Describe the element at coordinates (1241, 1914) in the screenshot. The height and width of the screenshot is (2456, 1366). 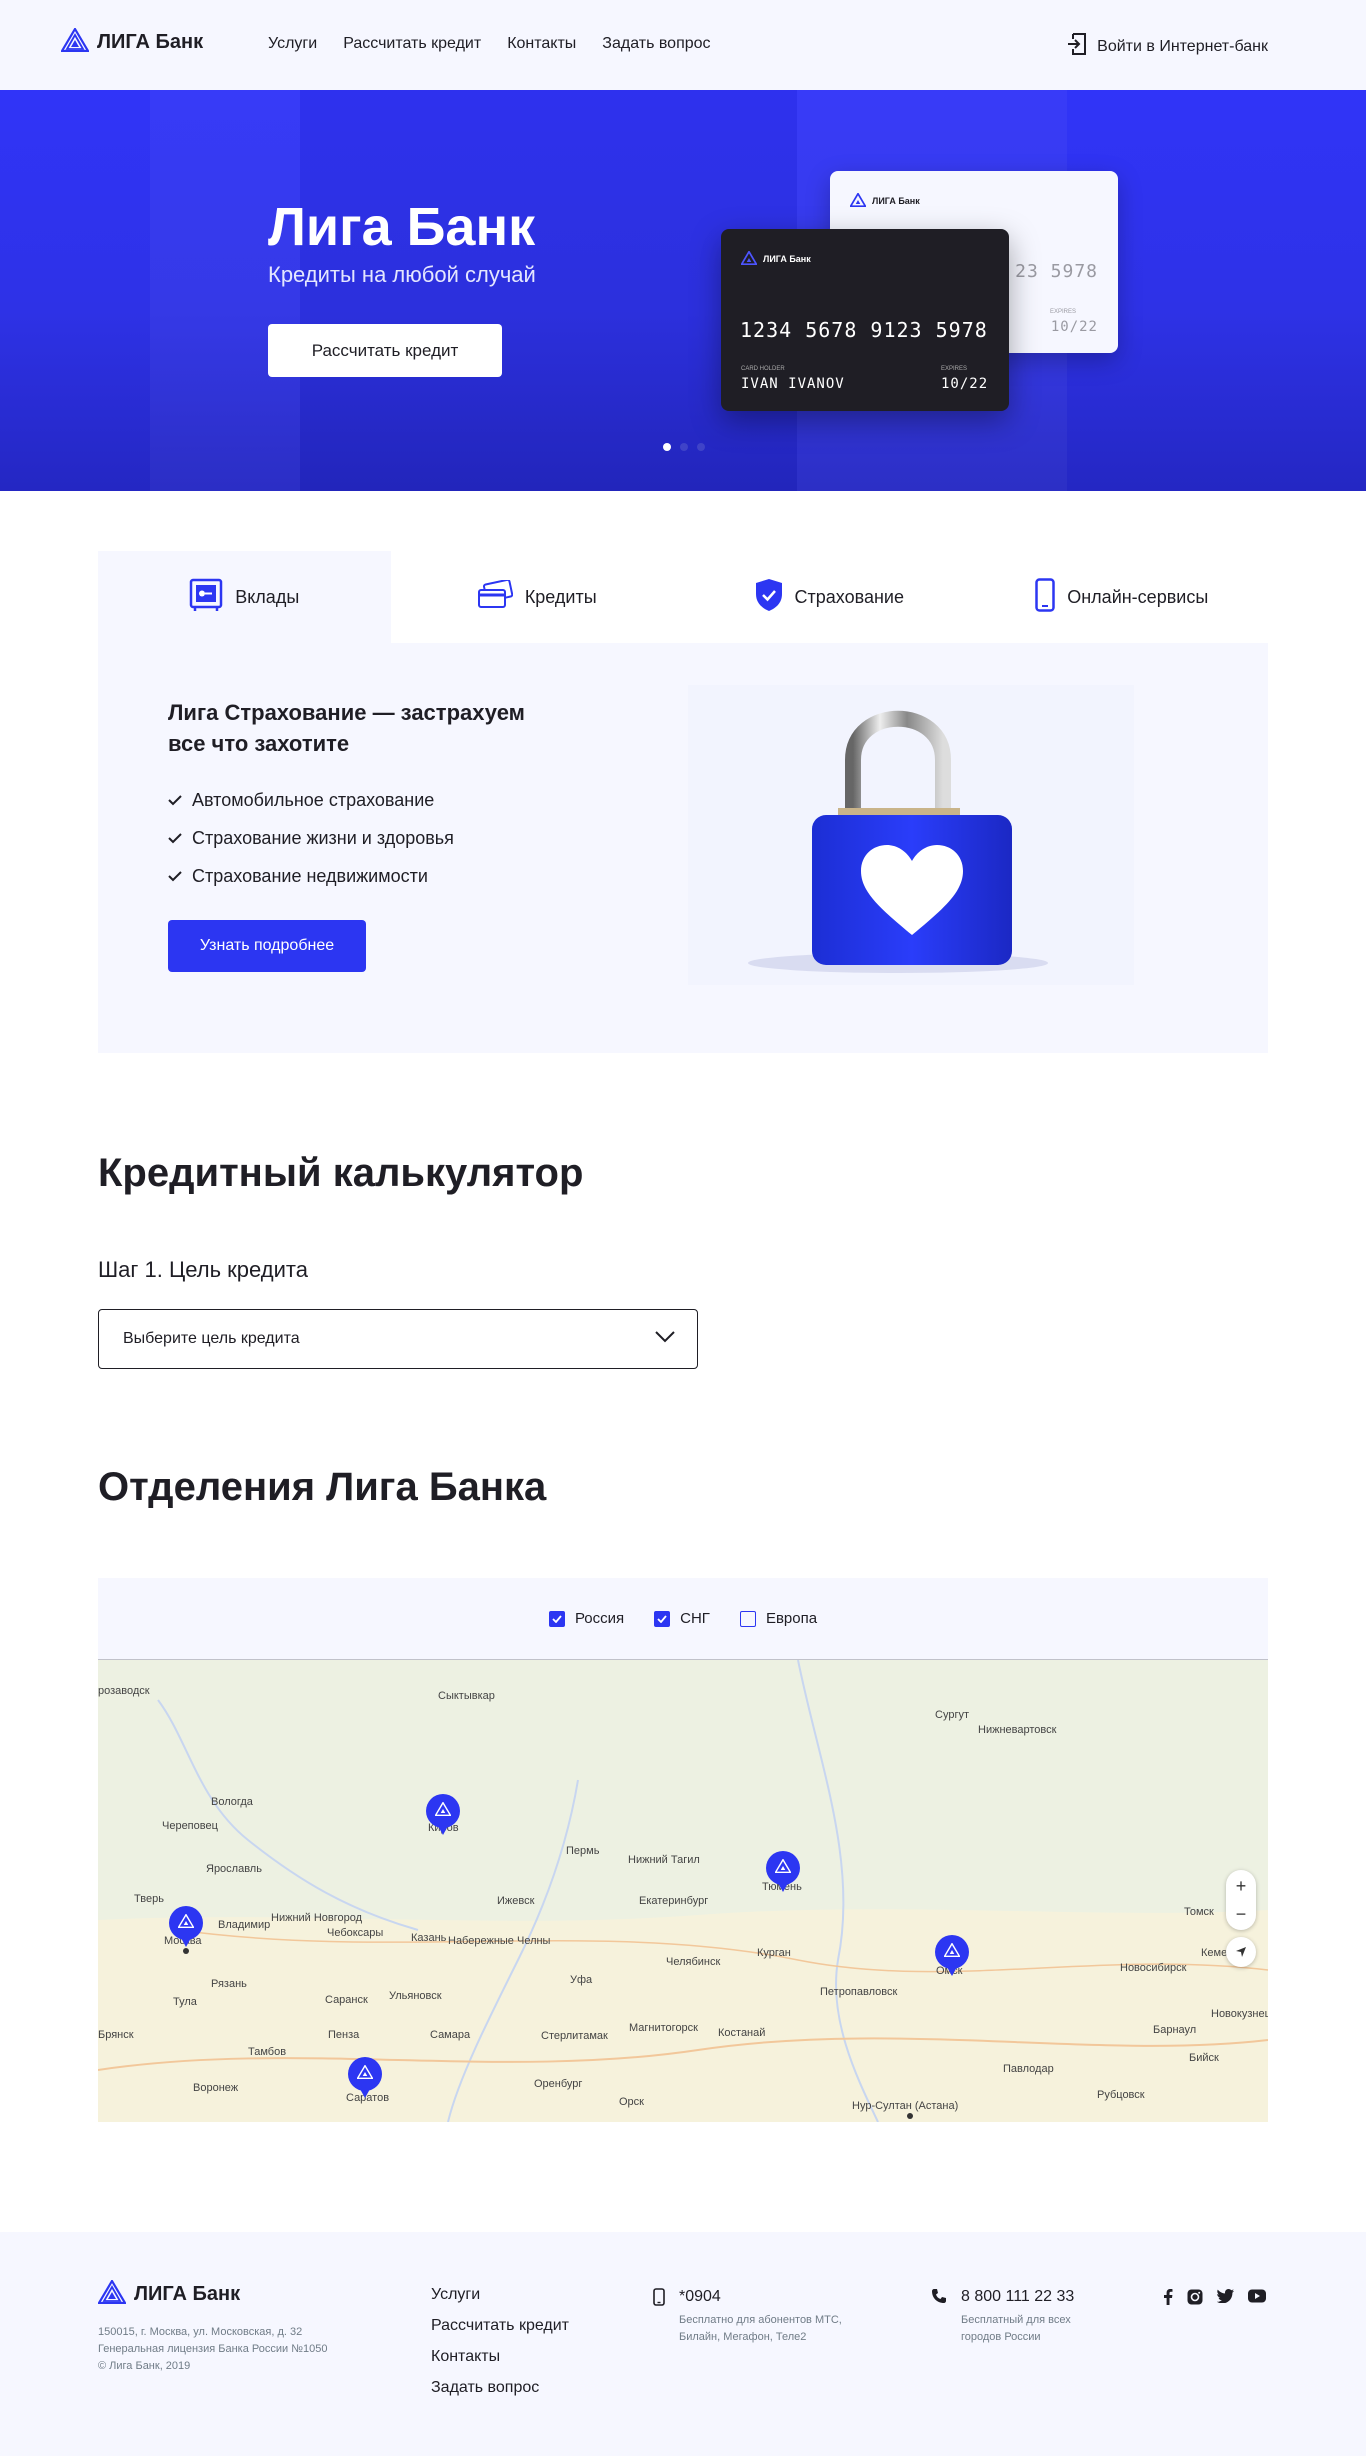
I see `zoom-out-button: −` at that location.